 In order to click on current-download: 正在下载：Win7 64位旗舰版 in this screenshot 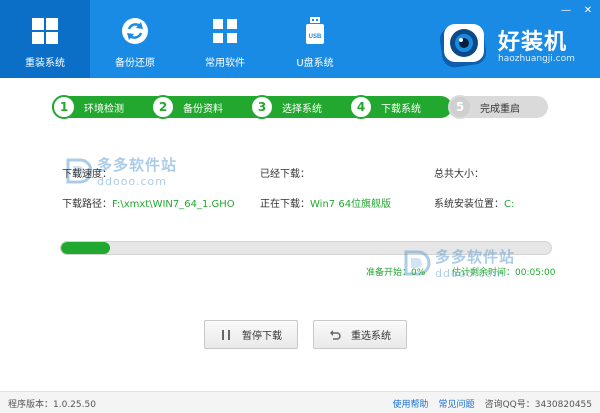, I will do `click(325, 202)`.